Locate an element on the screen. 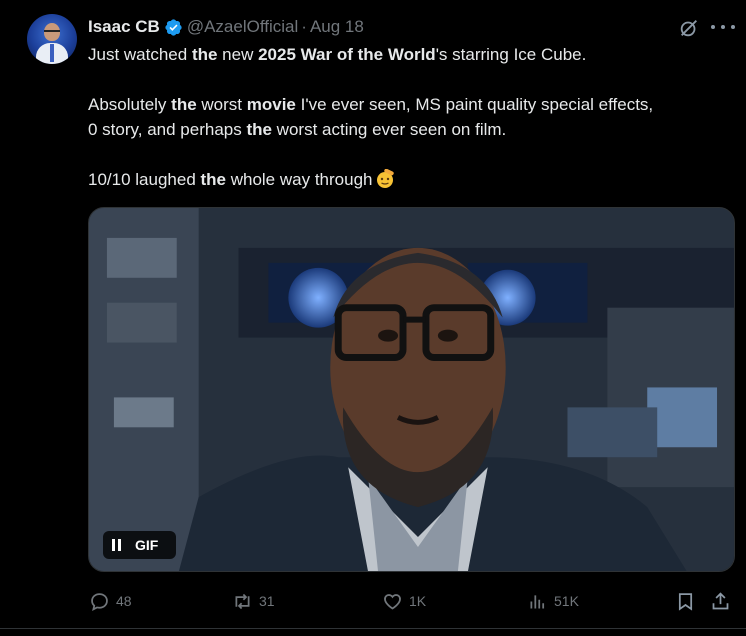  repost-count: 31 is located at coordinates (267, 601).